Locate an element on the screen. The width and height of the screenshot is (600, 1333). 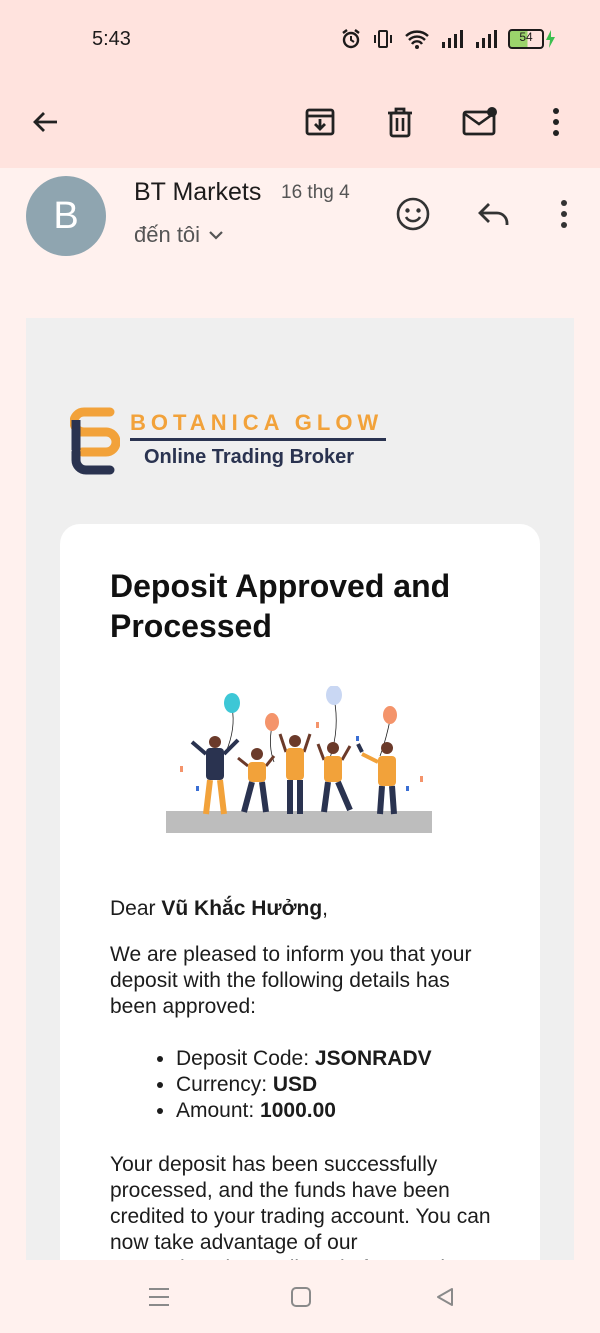
logo-divider is located at coordinates (258, 439).